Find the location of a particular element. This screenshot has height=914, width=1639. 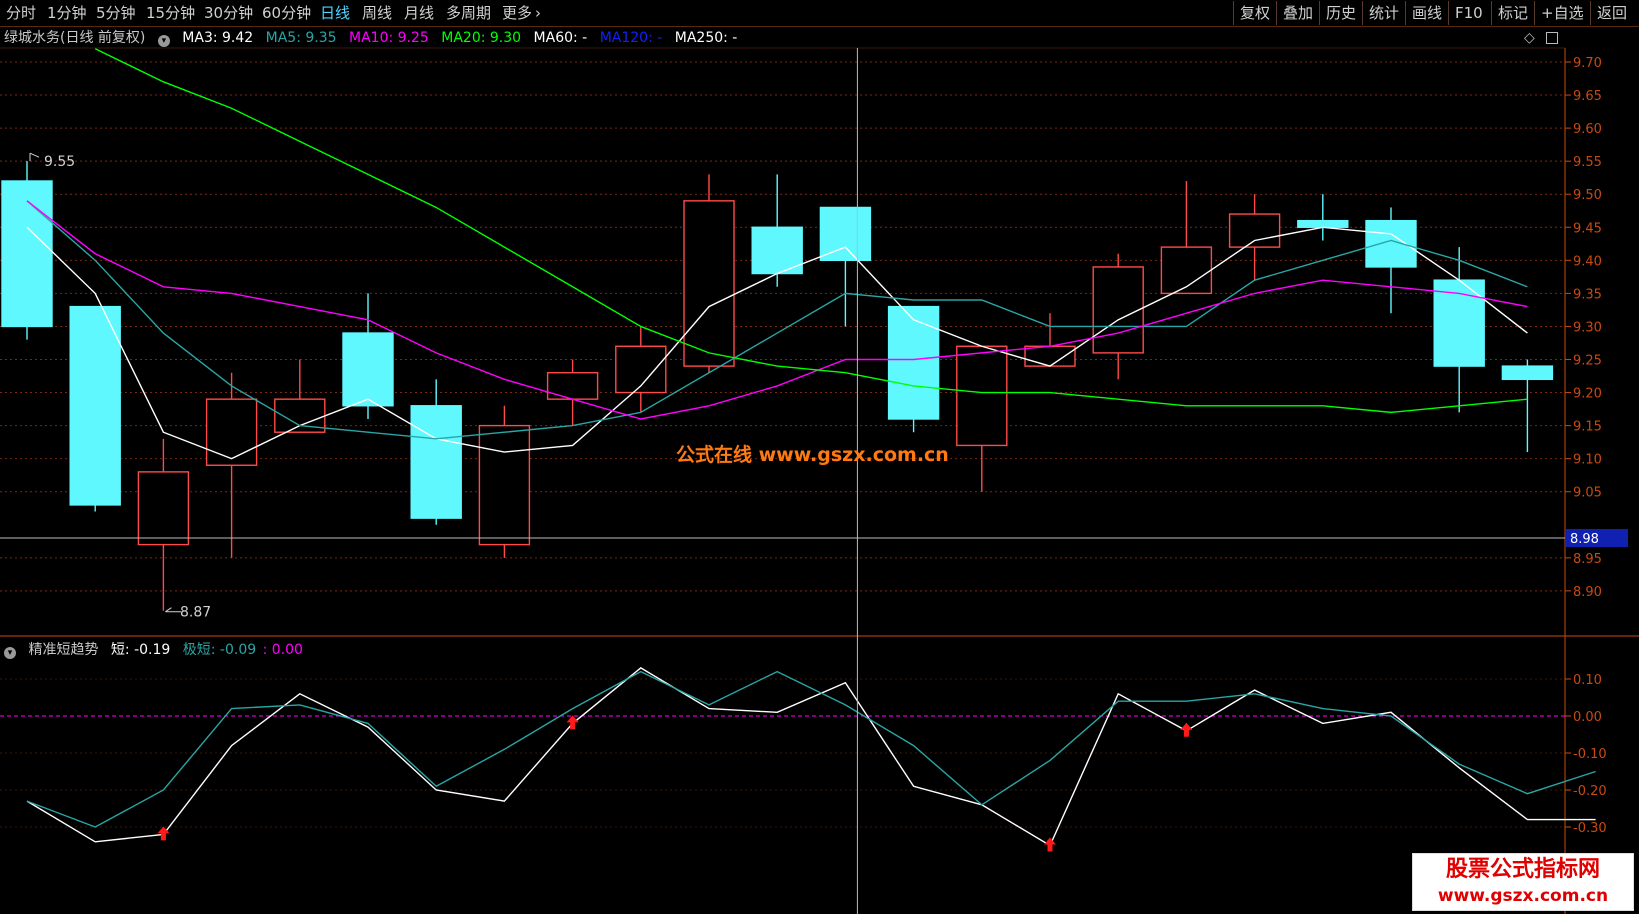

y-tick-label: 9.15 is located at coordinates (1587, 427).